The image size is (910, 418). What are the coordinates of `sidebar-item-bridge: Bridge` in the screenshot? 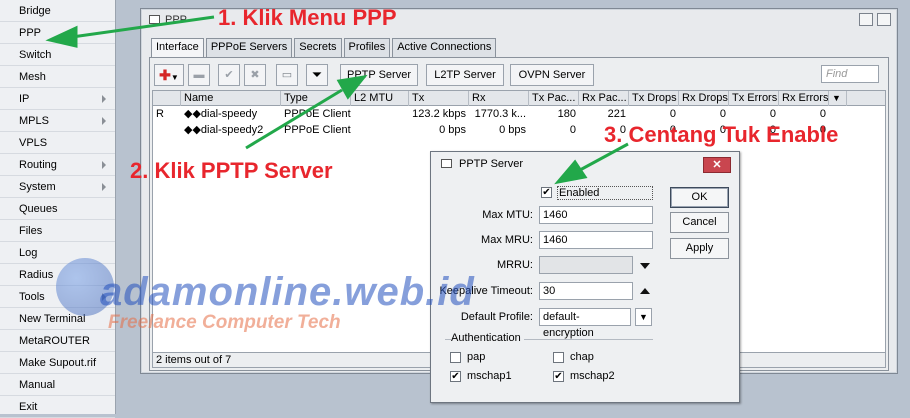 It's located at (57, 11).